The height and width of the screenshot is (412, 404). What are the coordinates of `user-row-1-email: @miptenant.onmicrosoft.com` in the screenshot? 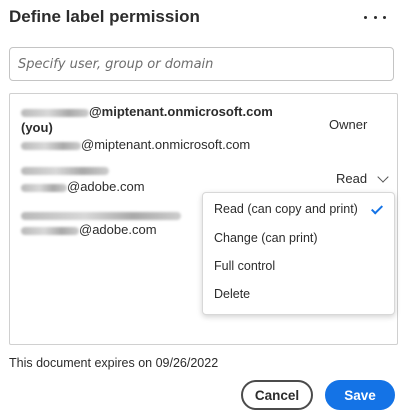 It's located at (135, 144).